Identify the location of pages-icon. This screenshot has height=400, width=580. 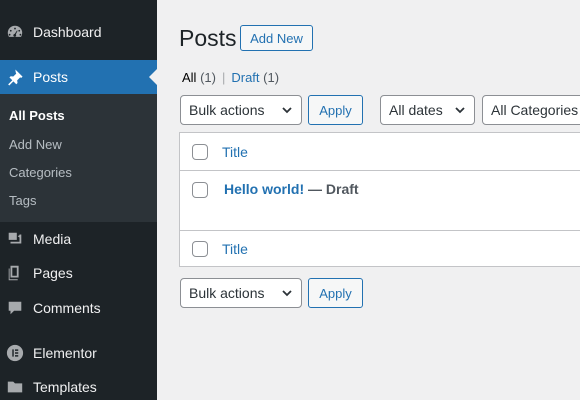
(15, 273).